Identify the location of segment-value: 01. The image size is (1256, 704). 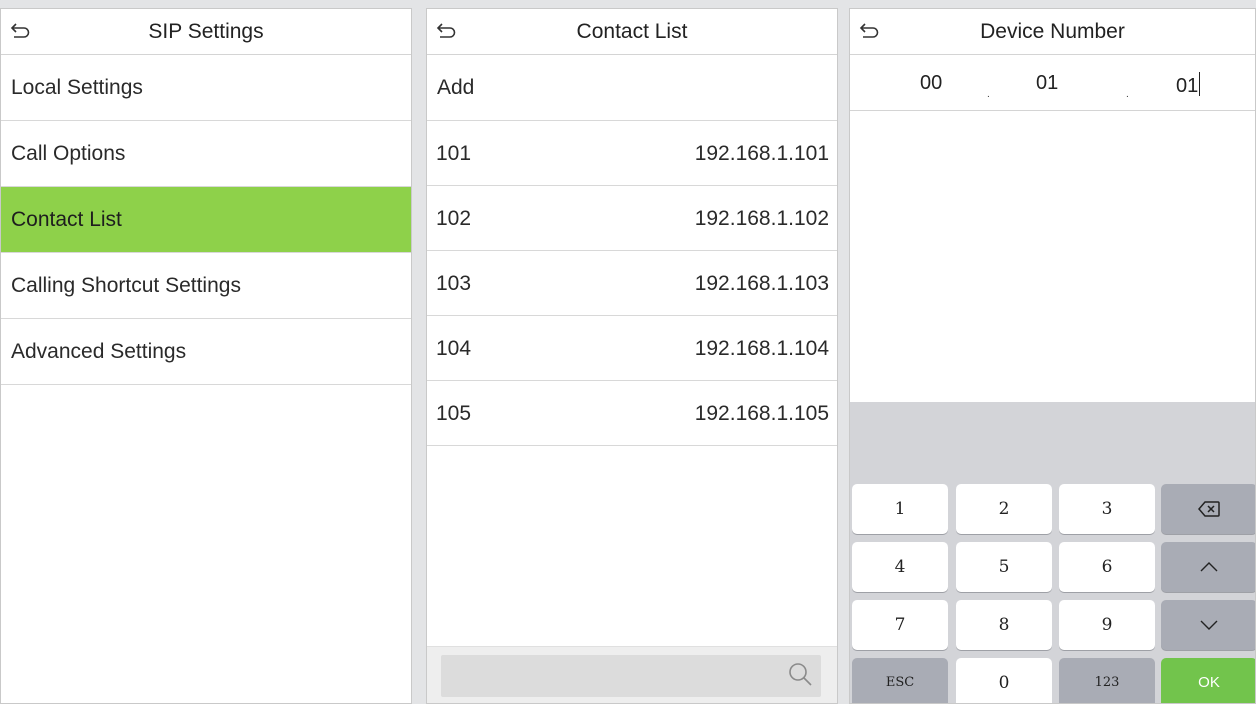
(1187, 86).